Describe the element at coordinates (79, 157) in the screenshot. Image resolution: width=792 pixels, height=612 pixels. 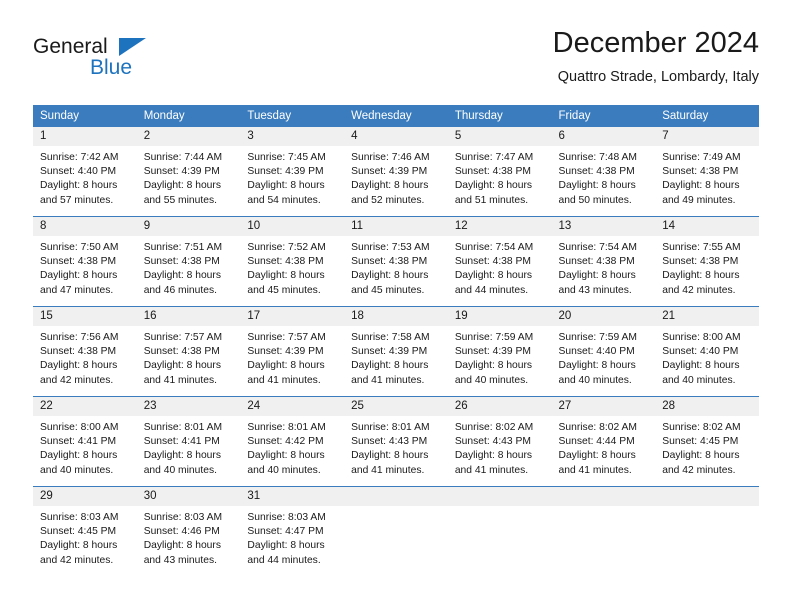
I see `day-detail-sunrise: Sunrise: 7:42 AM` at that location.